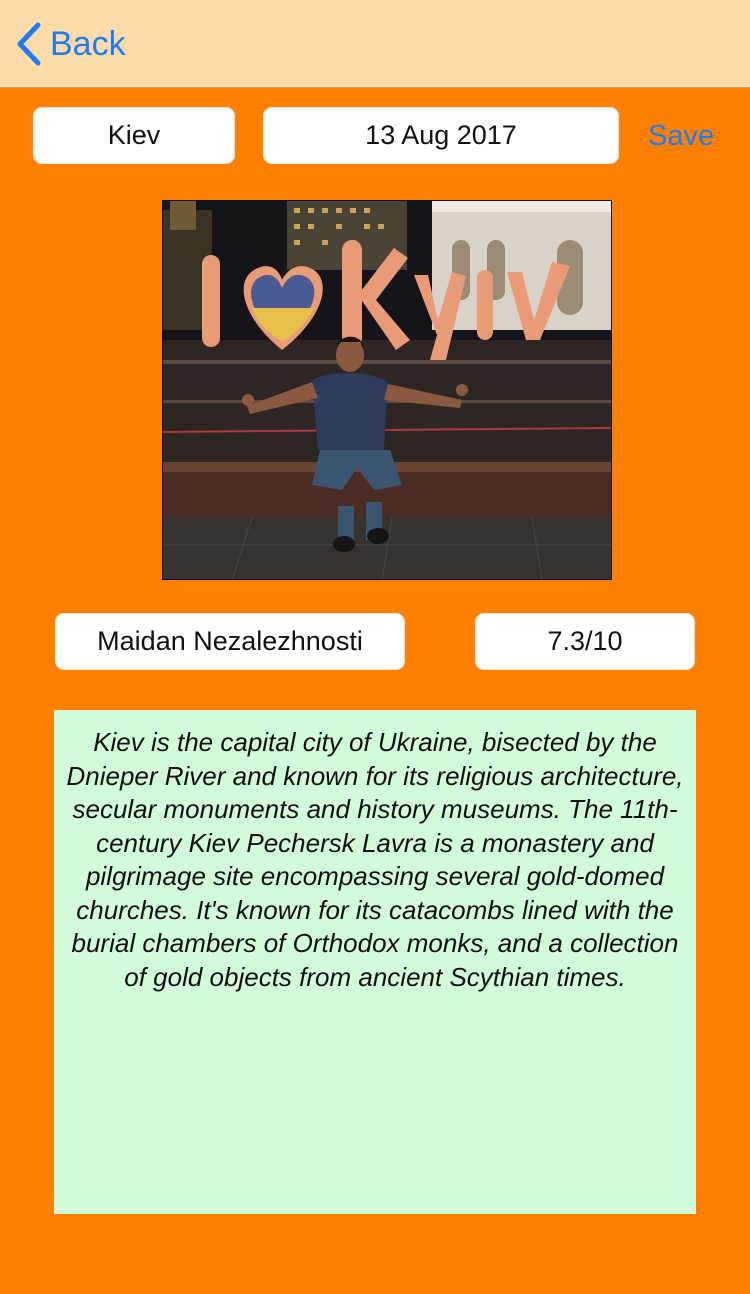 The width and height of the screenshot is (750, 1294). Describe the element at coordinates (585, 641) in the screenshot. I see `rating-field: 7.3/10` at that location.